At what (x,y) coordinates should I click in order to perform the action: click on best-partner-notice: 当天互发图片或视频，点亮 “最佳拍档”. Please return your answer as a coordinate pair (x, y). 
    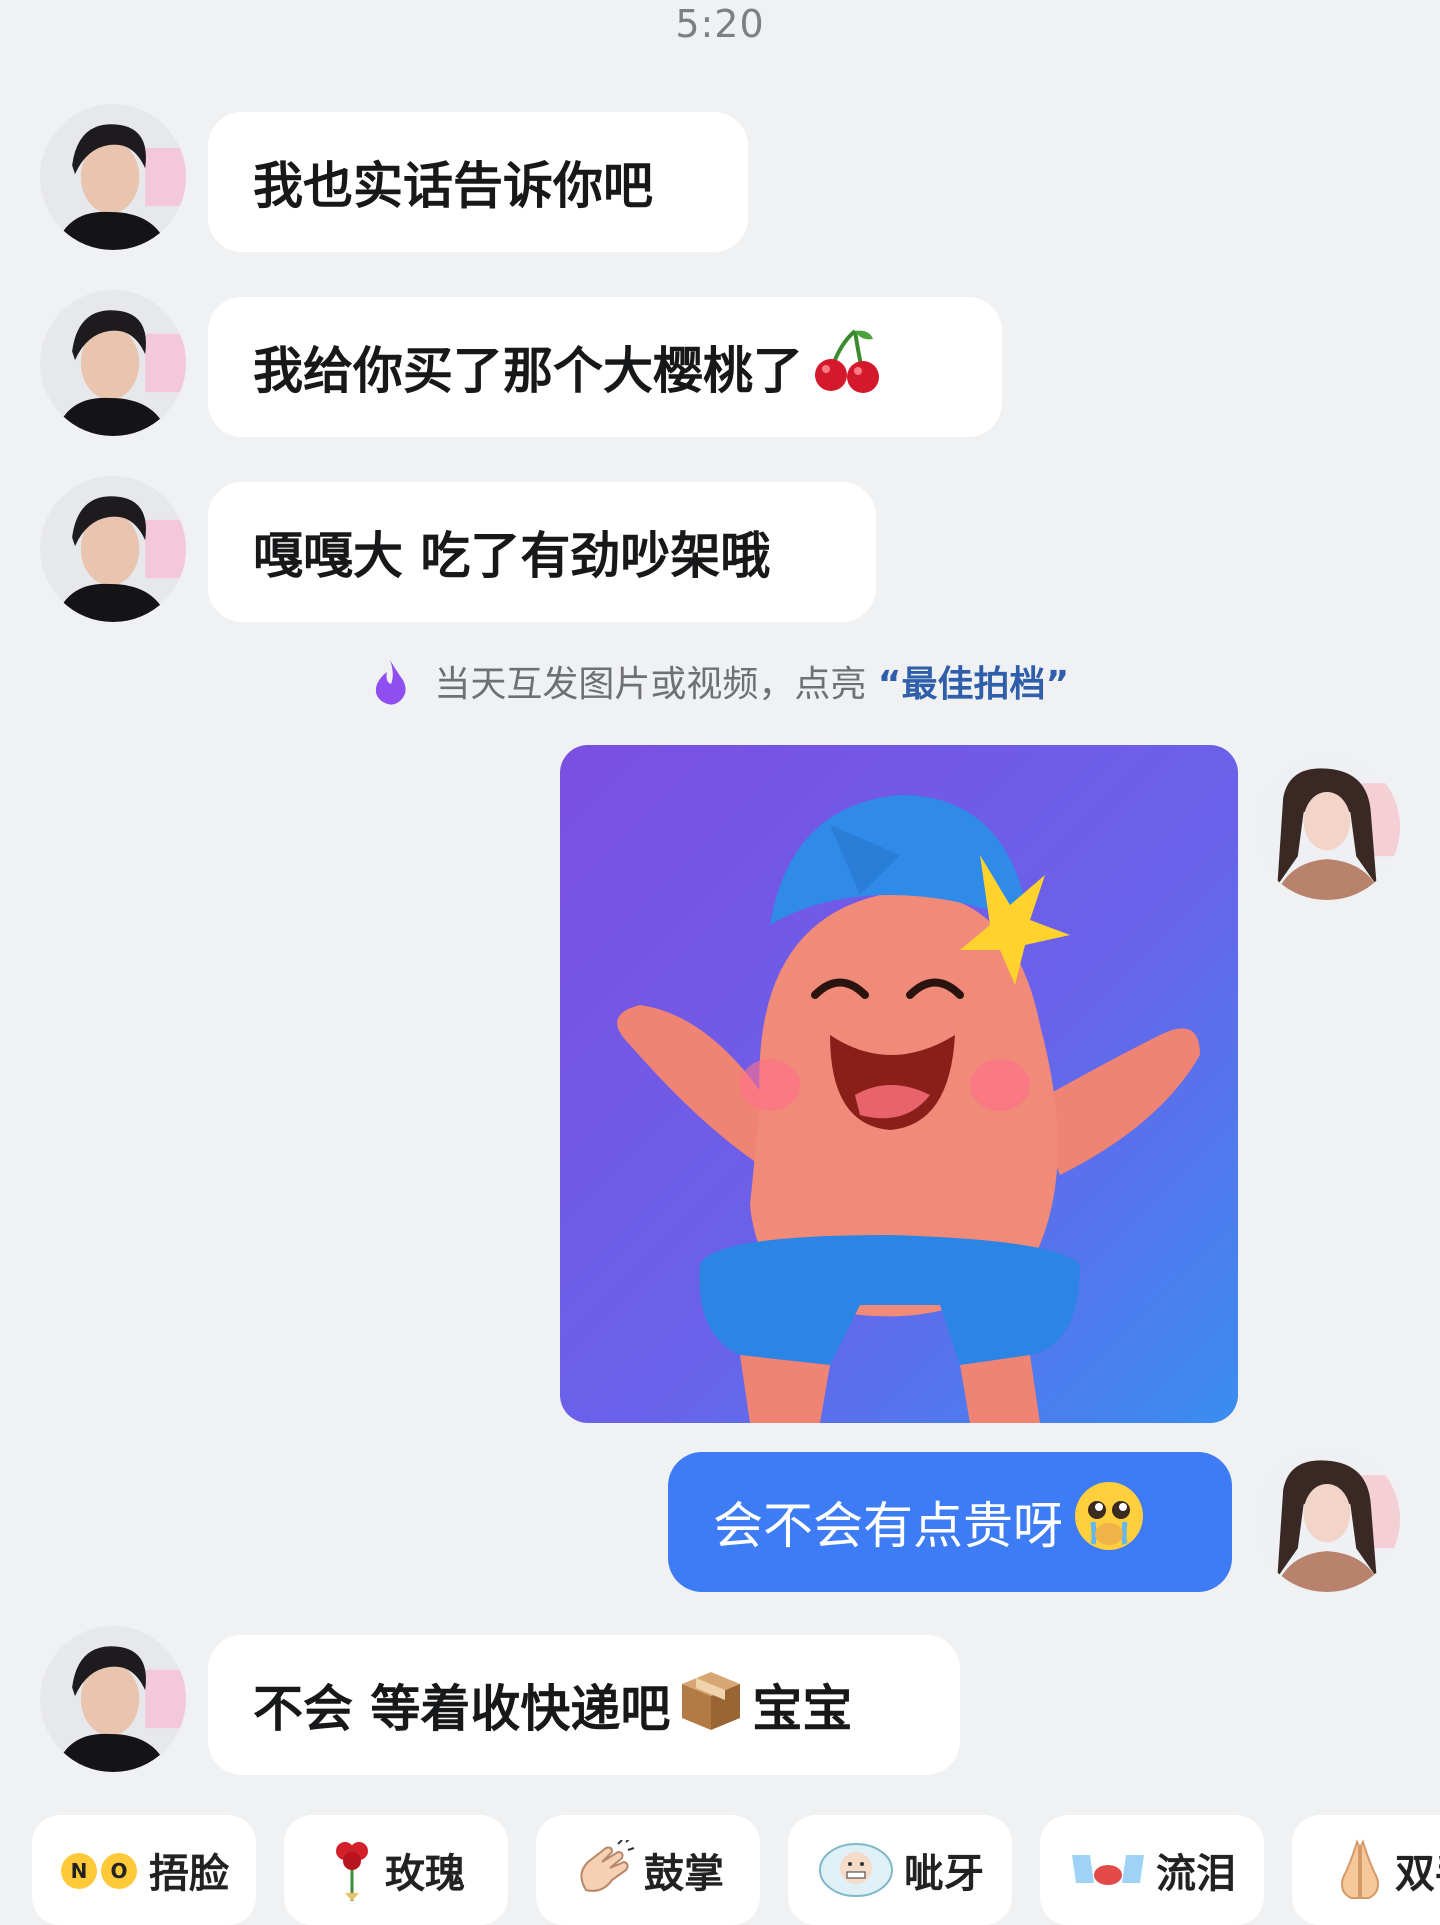
    Looking at the image, I should click on (720, 685).